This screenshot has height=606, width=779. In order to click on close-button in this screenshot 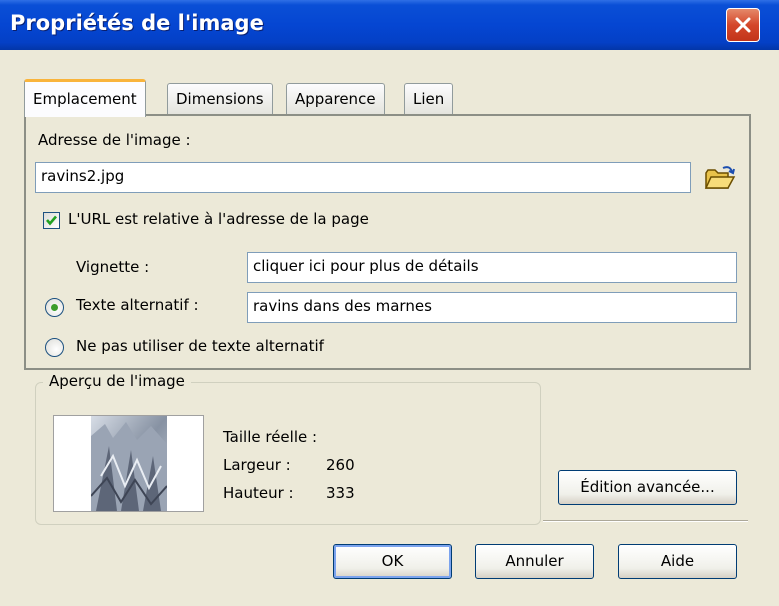, I will do `click(743, 25)`.